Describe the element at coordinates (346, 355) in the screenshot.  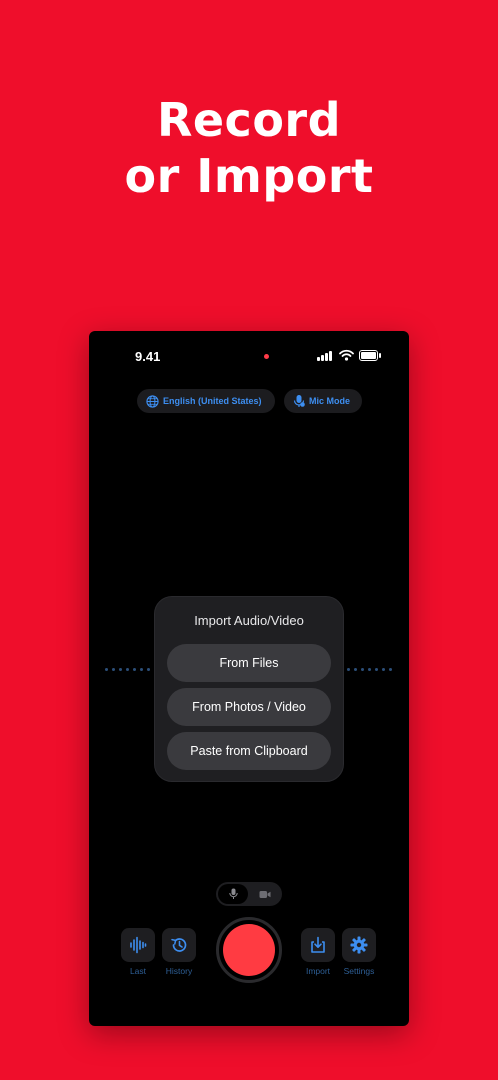
I see `wifi-icon` at that location.